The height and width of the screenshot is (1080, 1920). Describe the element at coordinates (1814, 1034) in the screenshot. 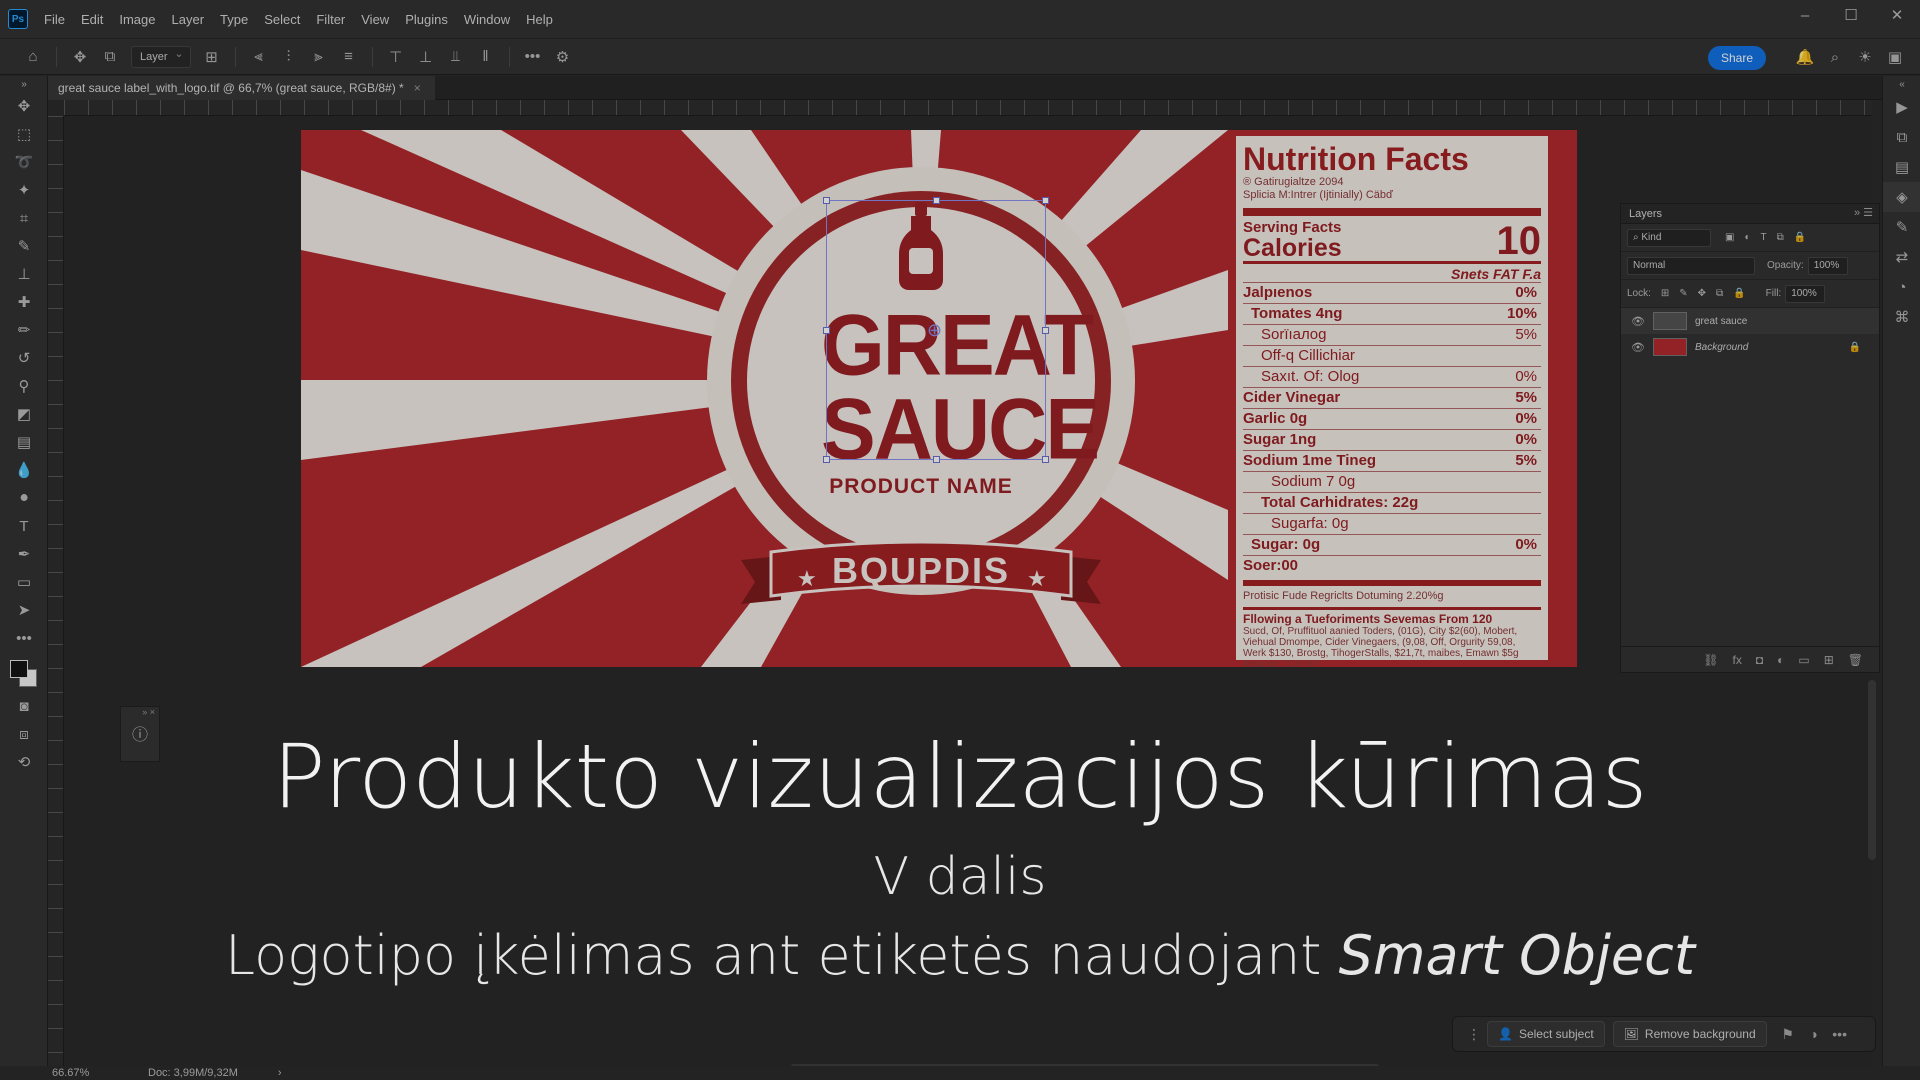

I see `adjust-icon: ◑` at that location.